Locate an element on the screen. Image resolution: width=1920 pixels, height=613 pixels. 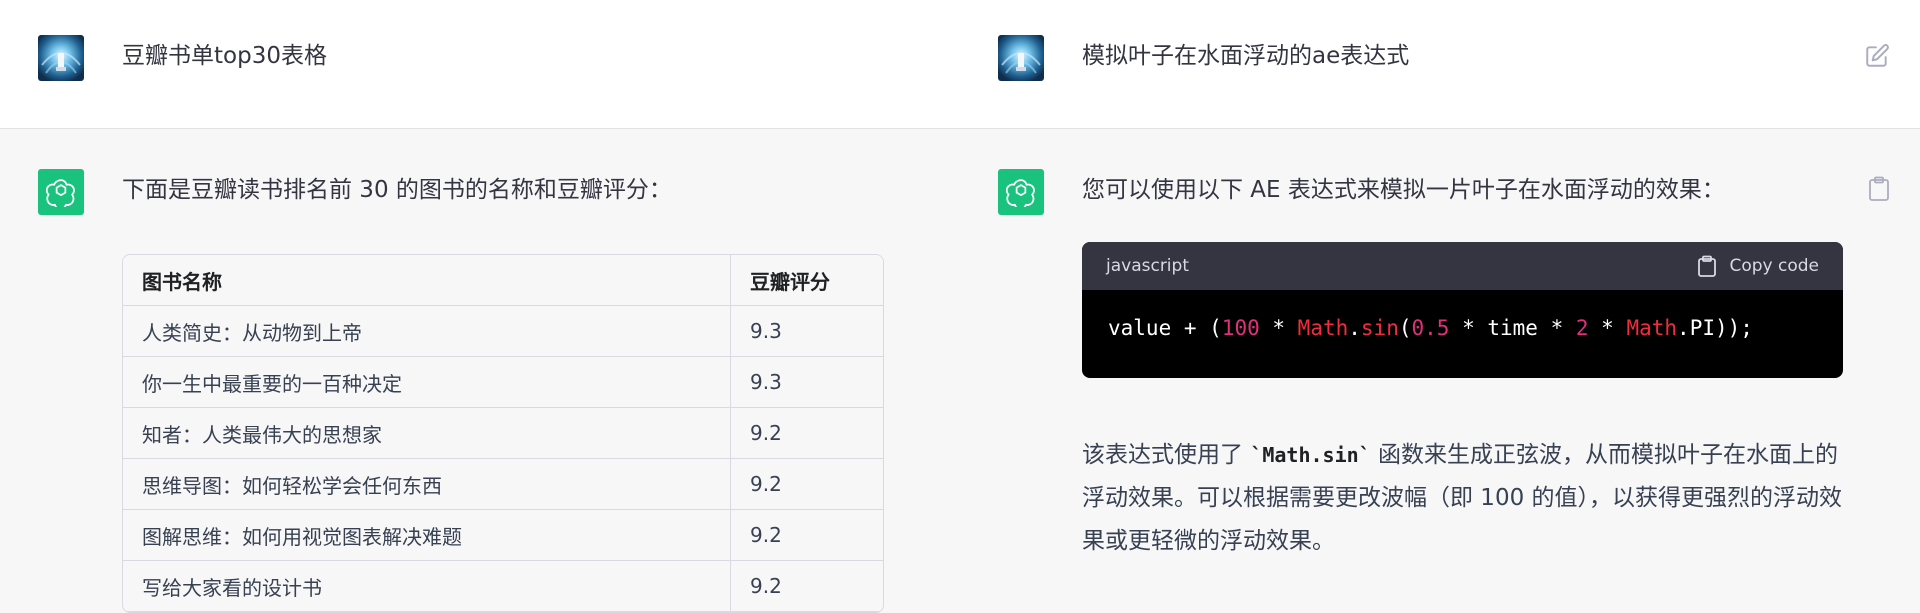
book-name-cell: 你一生中最重要的一百种决定 is located at coordinates (427, 382).